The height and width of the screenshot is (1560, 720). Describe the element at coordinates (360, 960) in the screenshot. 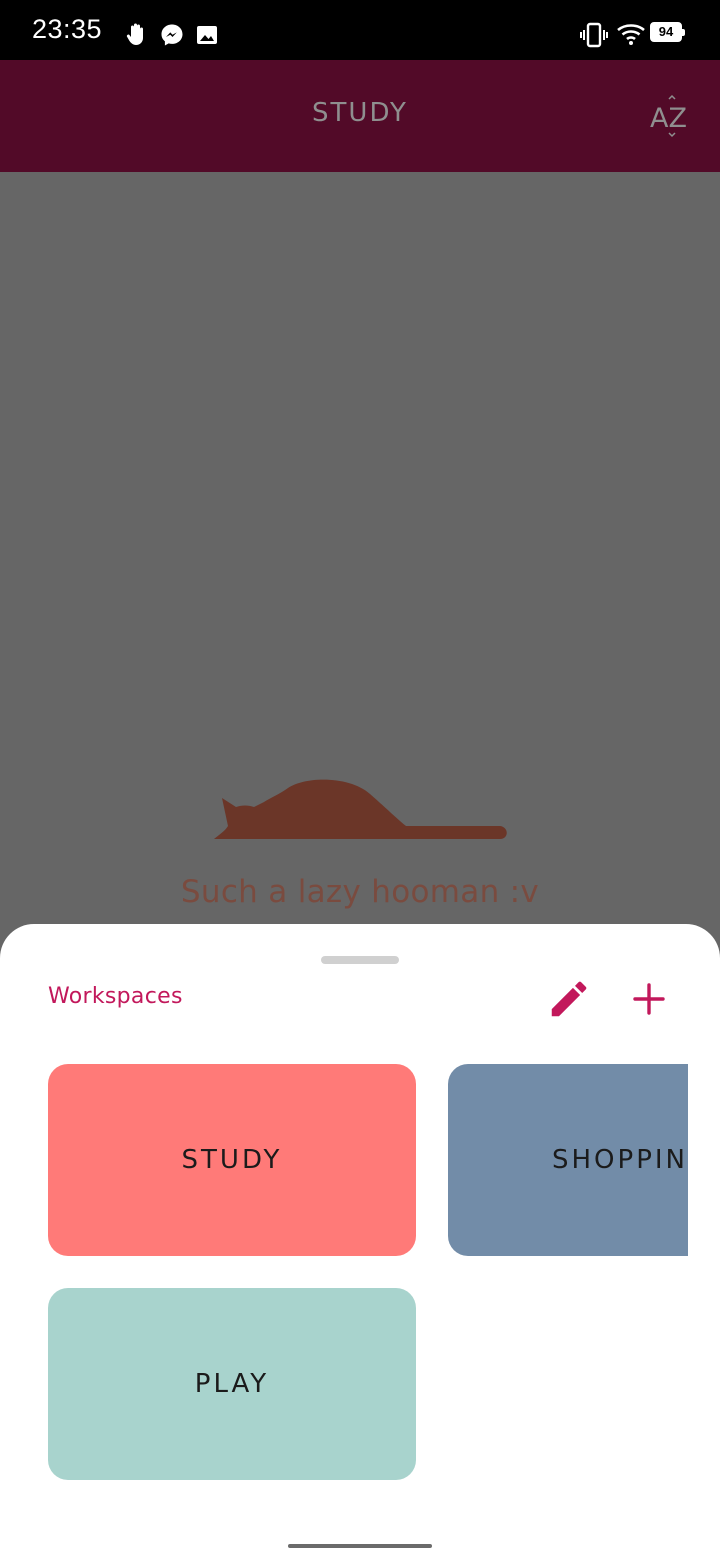

I see `sheet-drag-handle` at that location.